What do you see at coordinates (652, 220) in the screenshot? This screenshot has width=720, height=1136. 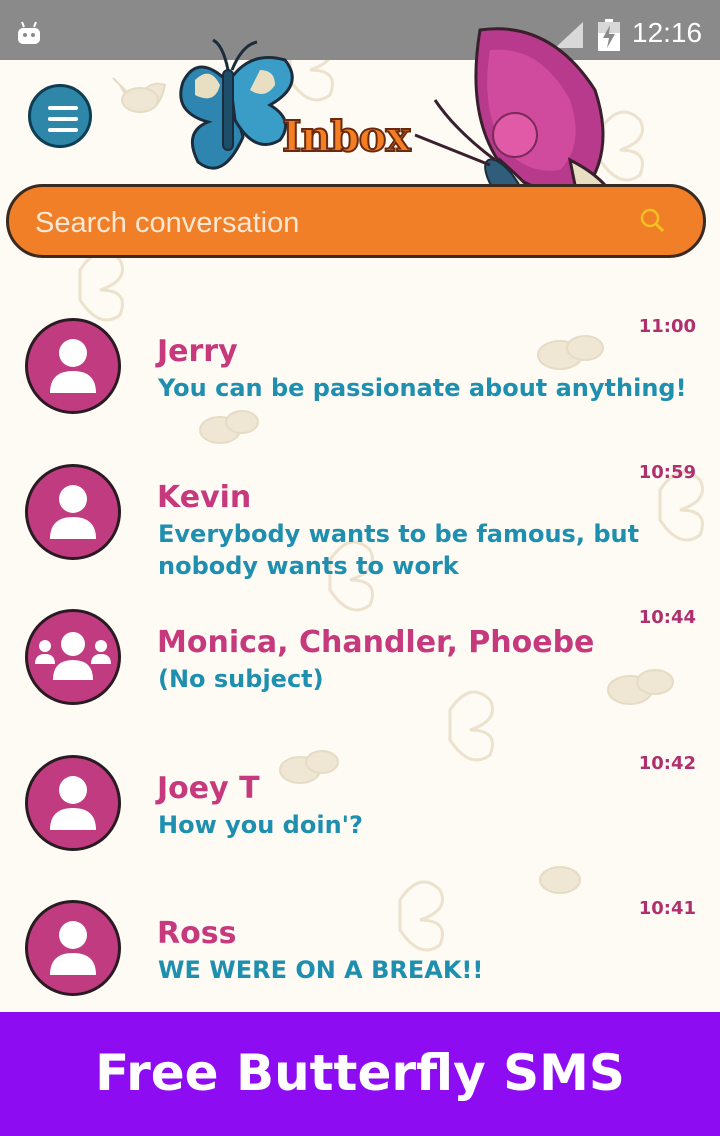 I see `search-icon` at bounding box center [652, 220].